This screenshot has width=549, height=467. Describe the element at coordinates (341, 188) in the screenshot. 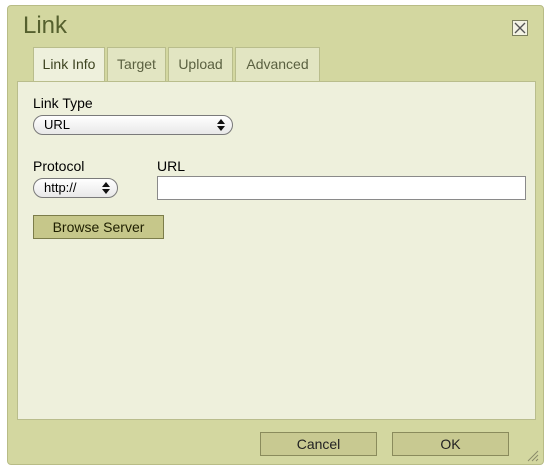

I see `url-input` at that location.